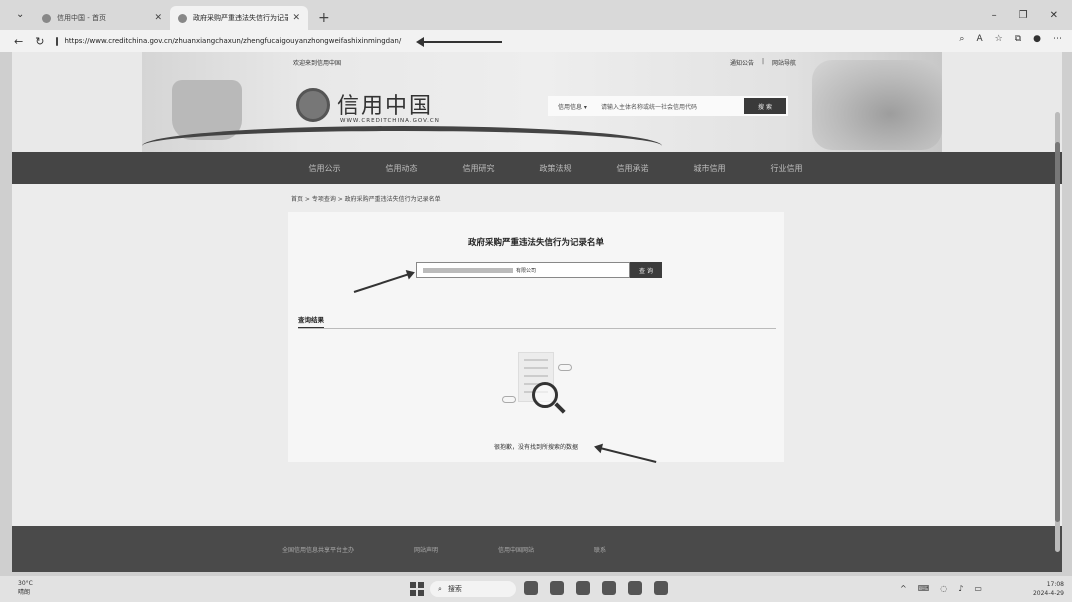 This screenshot has width=1072, height=602. I want to click on close-window-icon: ✕, so click(1054, 15).